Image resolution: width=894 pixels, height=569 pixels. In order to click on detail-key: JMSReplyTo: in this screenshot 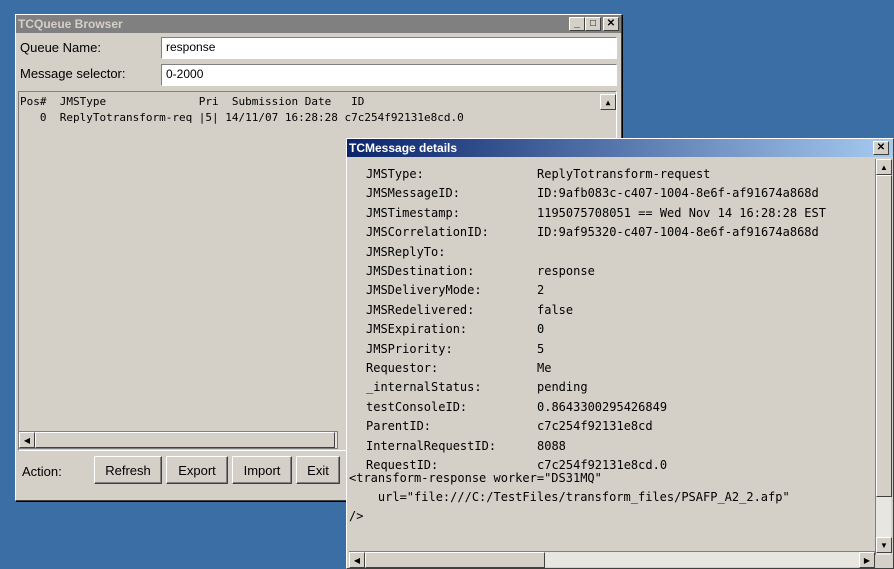, I will do `click(406, 251)`.